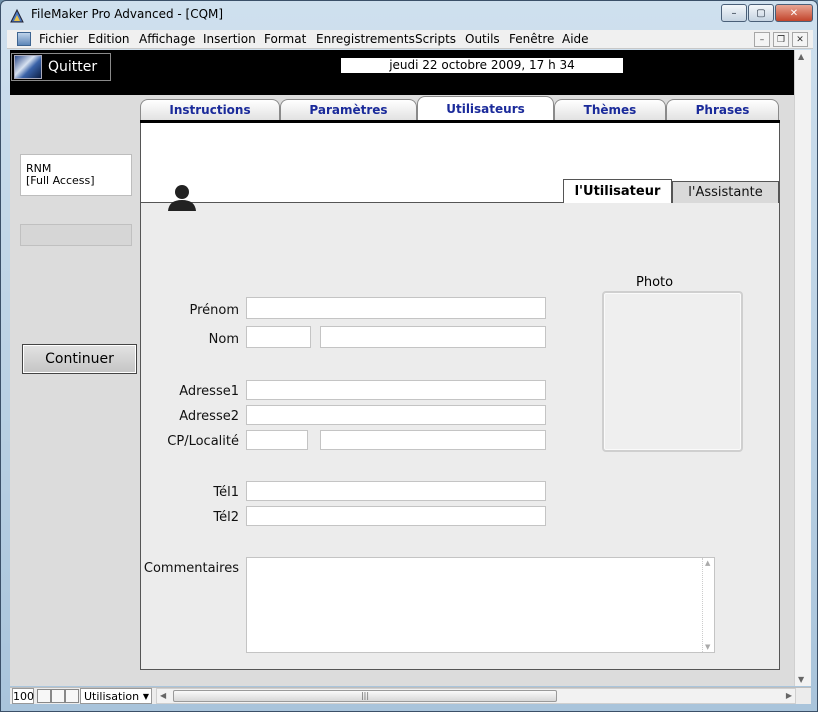 The height and width of the screenshot is (712, 818). What do you see at coordinates (23, 696) in the screenshot?
I see `zoom-level: 100` at bounding box center [23, 696].